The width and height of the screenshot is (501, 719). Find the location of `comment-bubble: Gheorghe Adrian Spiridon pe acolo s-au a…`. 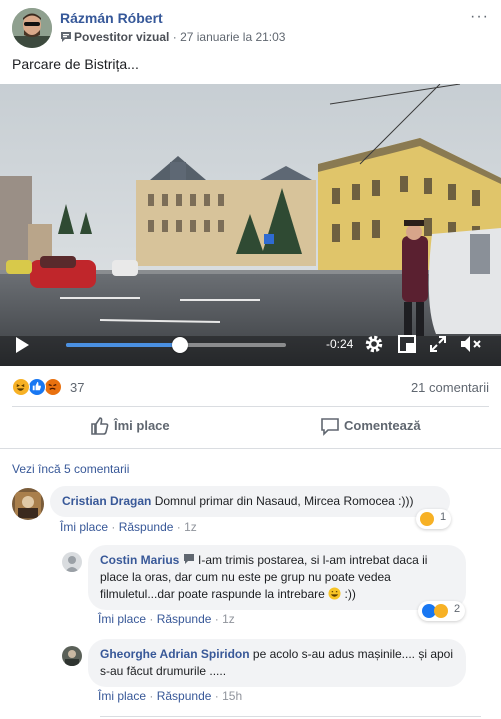

comment-bubble: Gheorghe Adrian Spiridon pe acolo s-au a… is located at coordinates (277, 663).